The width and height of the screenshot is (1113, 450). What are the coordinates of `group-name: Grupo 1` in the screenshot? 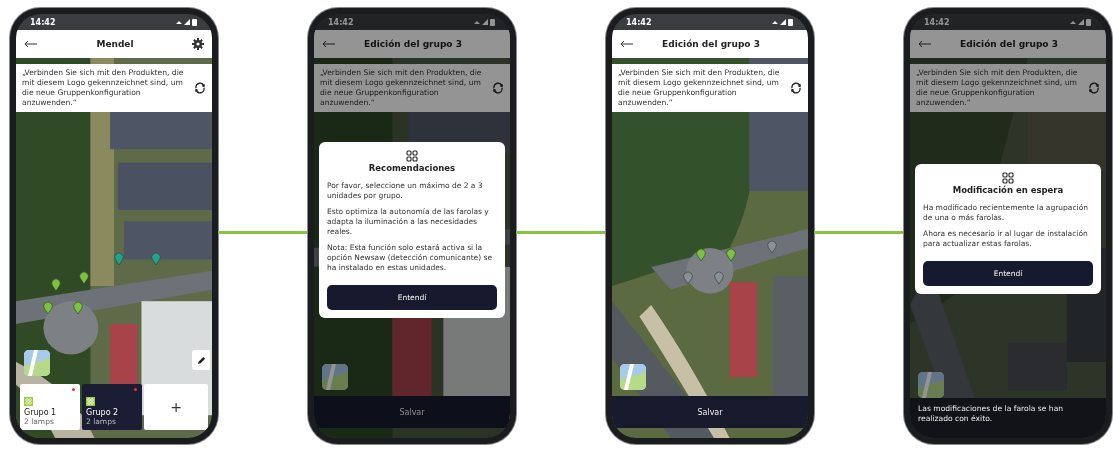 It's located at (41, 412).